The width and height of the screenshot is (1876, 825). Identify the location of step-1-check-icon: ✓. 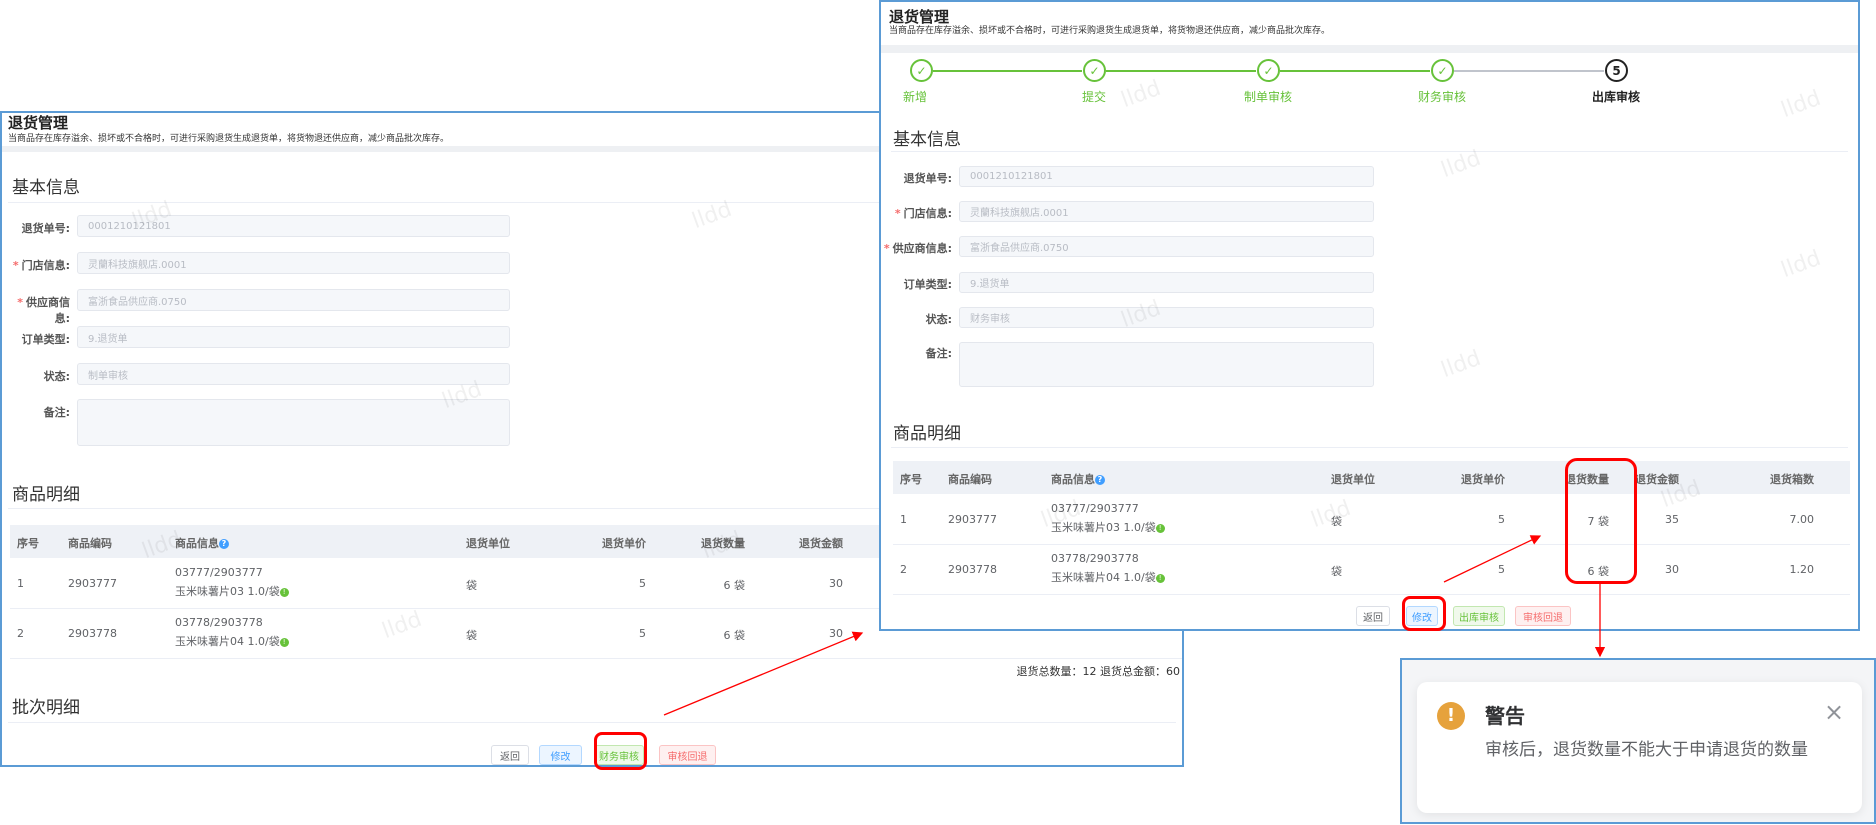
(921, 70).